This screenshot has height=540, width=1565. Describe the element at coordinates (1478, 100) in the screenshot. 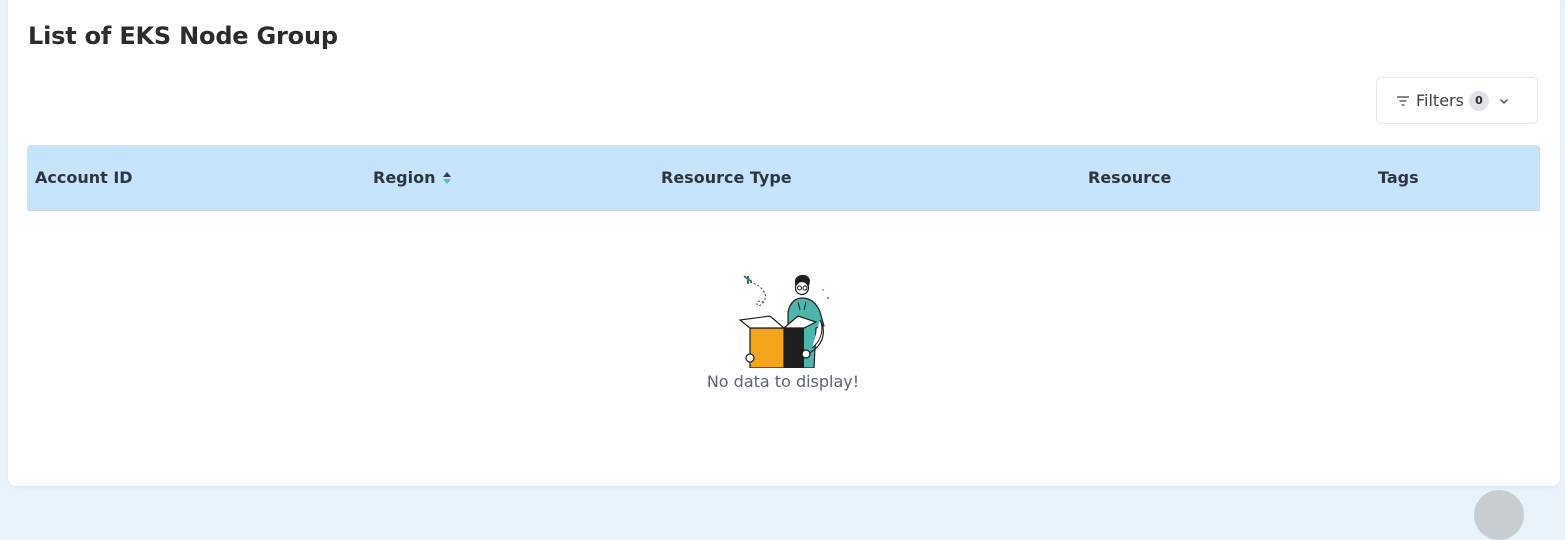

I see `filters-count-badge: 0` at that location.